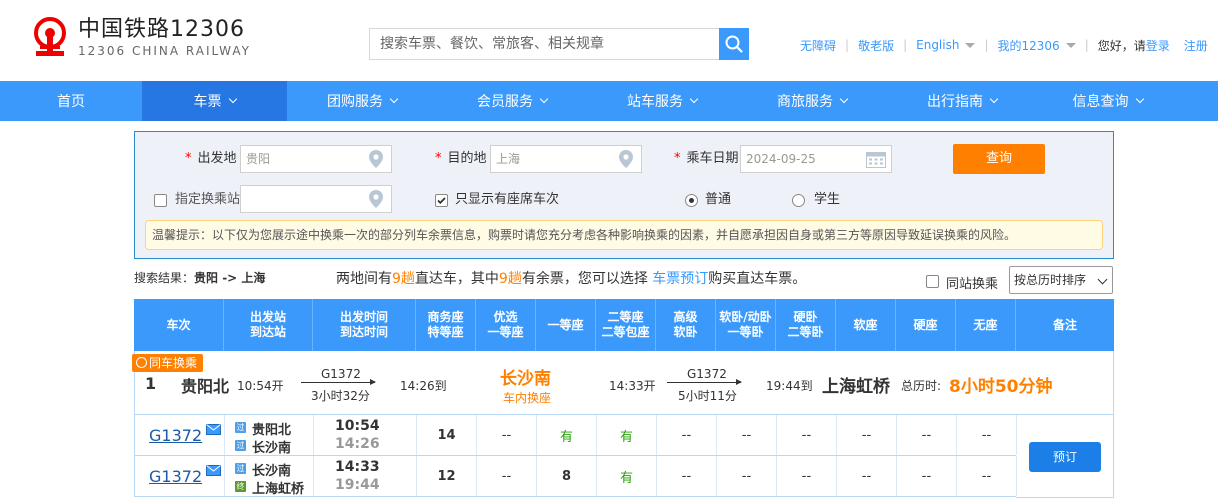  I want to click on same-station-checkbox, so click(932, 281).